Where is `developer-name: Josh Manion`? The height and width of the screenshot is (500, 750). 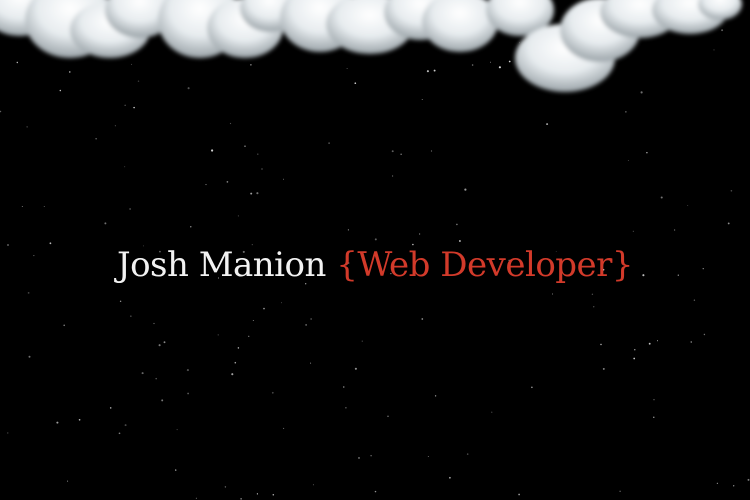 developer-name: Josh Manion is located at coordinates (221, 265).